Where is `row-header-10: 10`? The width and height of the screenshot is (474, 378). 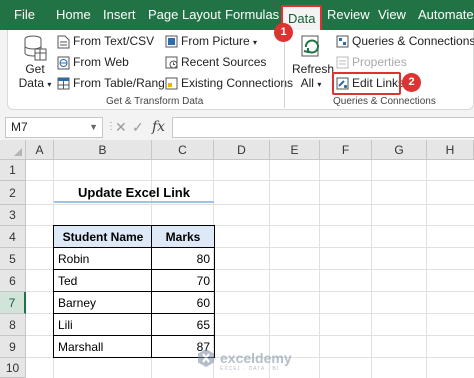 row-header-10: 10 is located at coordinates (13, 368).